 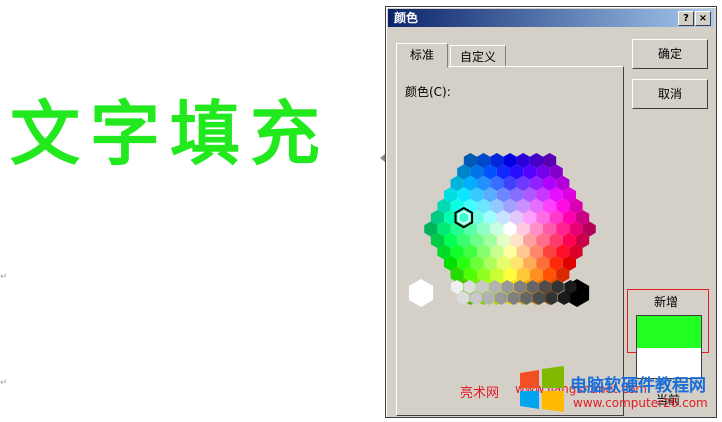 I want to click on new-color-swatch, so click(x=669, y=332).